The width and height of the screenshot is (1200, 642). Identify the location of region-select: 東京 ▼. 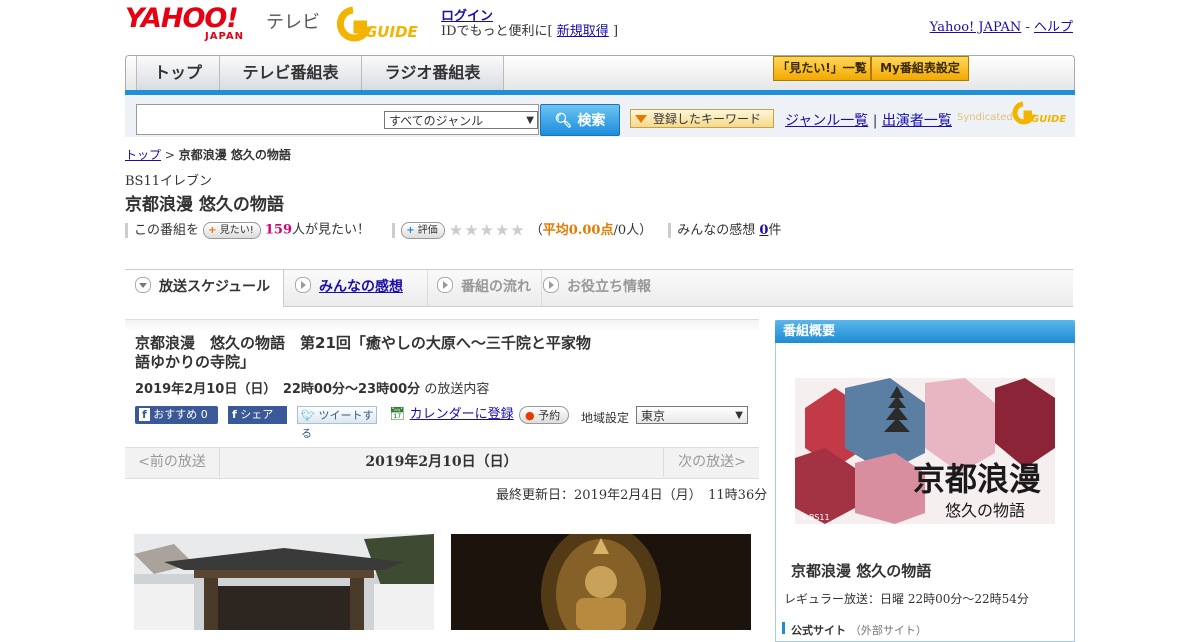
(692, 415).